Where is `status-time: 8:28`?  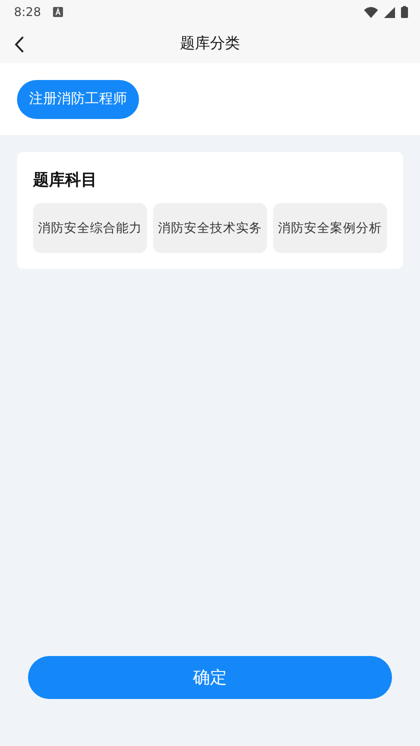 status-time: 8:28 is located at coordinates (27, 12).